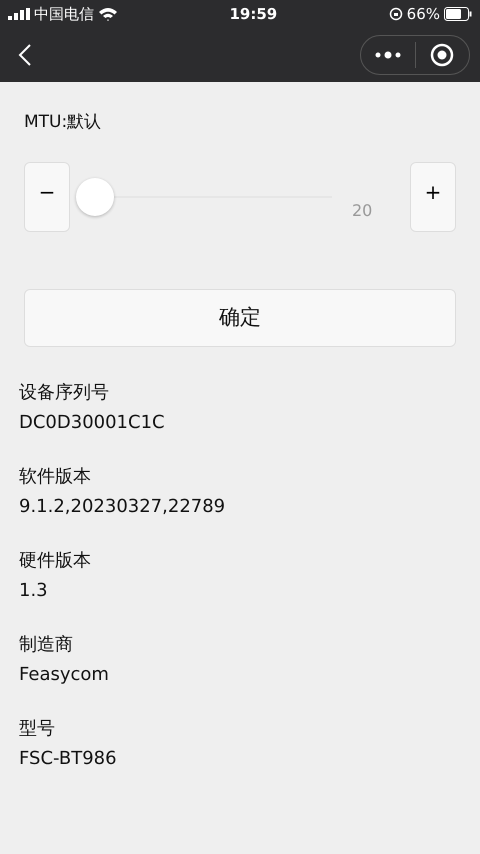  What do you see at coordinates (55, 560) in the screenshot?
I see `info-label: 硬件版本` at bounding box center [55, 560].